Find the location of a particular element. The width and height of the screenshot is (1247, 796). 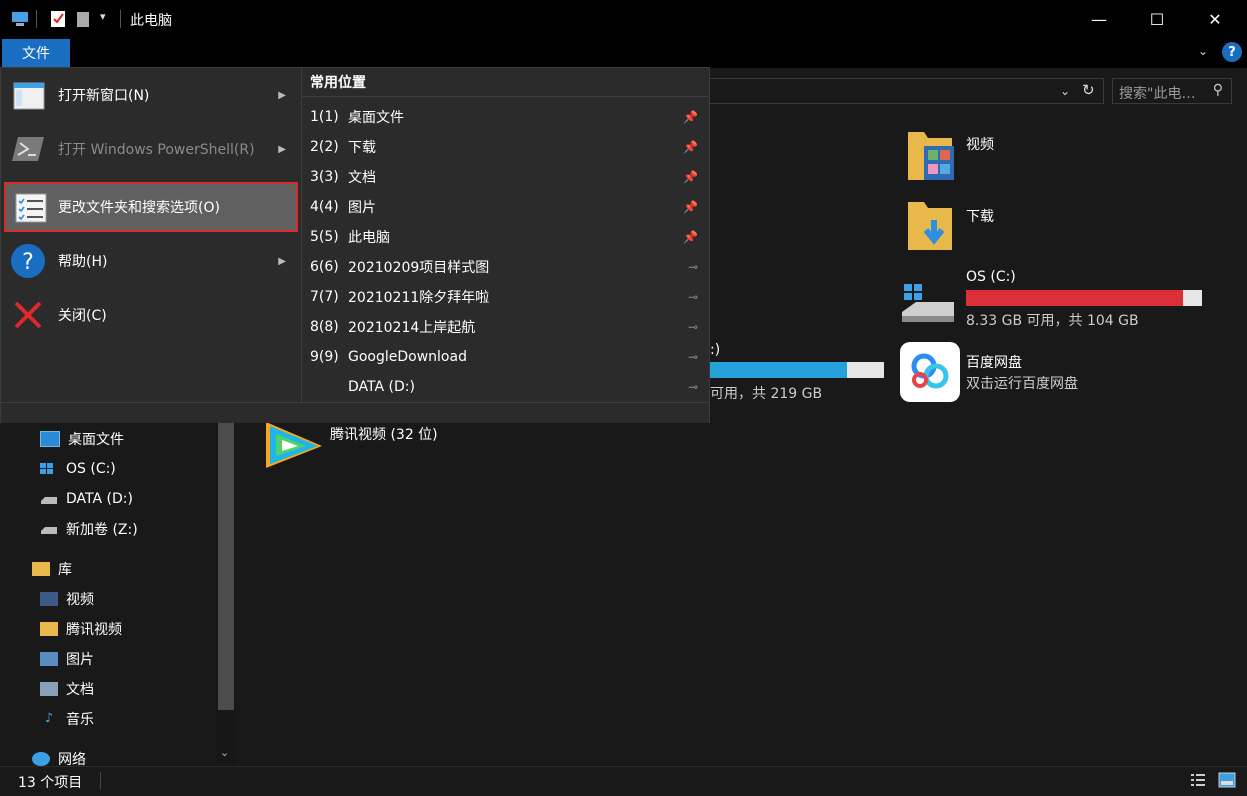

new-folder-icon is located at coordinates (84, 19).